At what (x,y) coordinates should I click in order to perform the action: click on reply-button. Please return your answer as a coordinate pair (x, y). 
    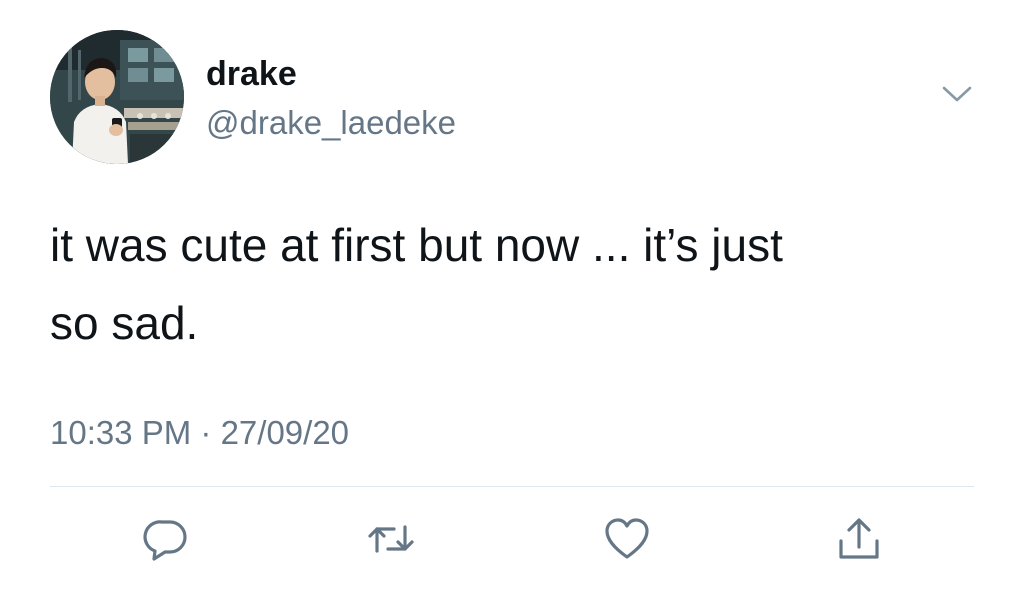
    Looking at the image, I should click on (166, 539).